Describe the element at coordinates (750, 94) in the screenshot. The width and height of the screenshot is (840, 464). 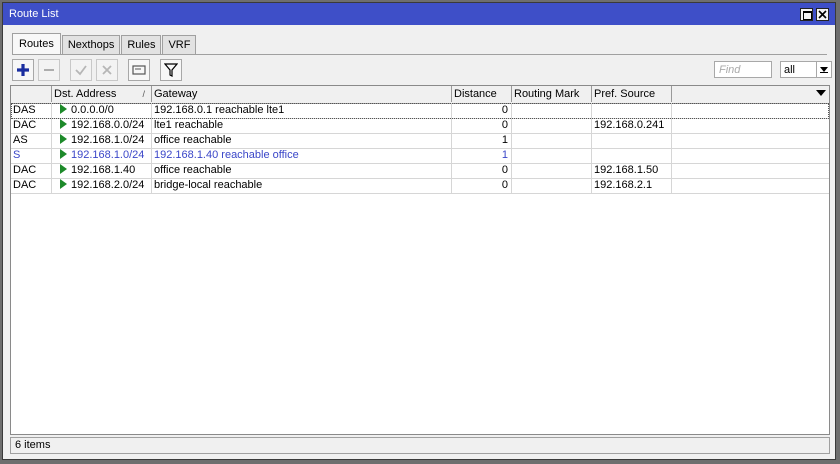
I see `column-header-extra` at that location.